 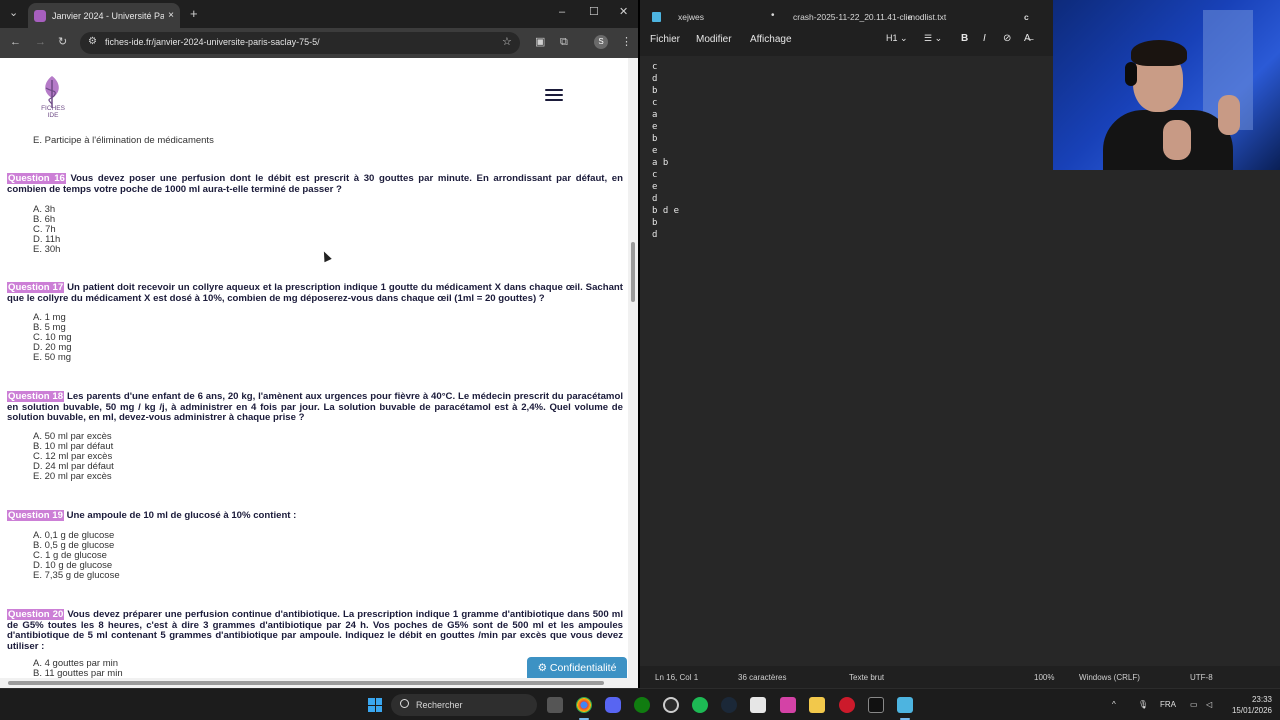 I want to click on close-window-button: ✕, so click(x=623, y=12).